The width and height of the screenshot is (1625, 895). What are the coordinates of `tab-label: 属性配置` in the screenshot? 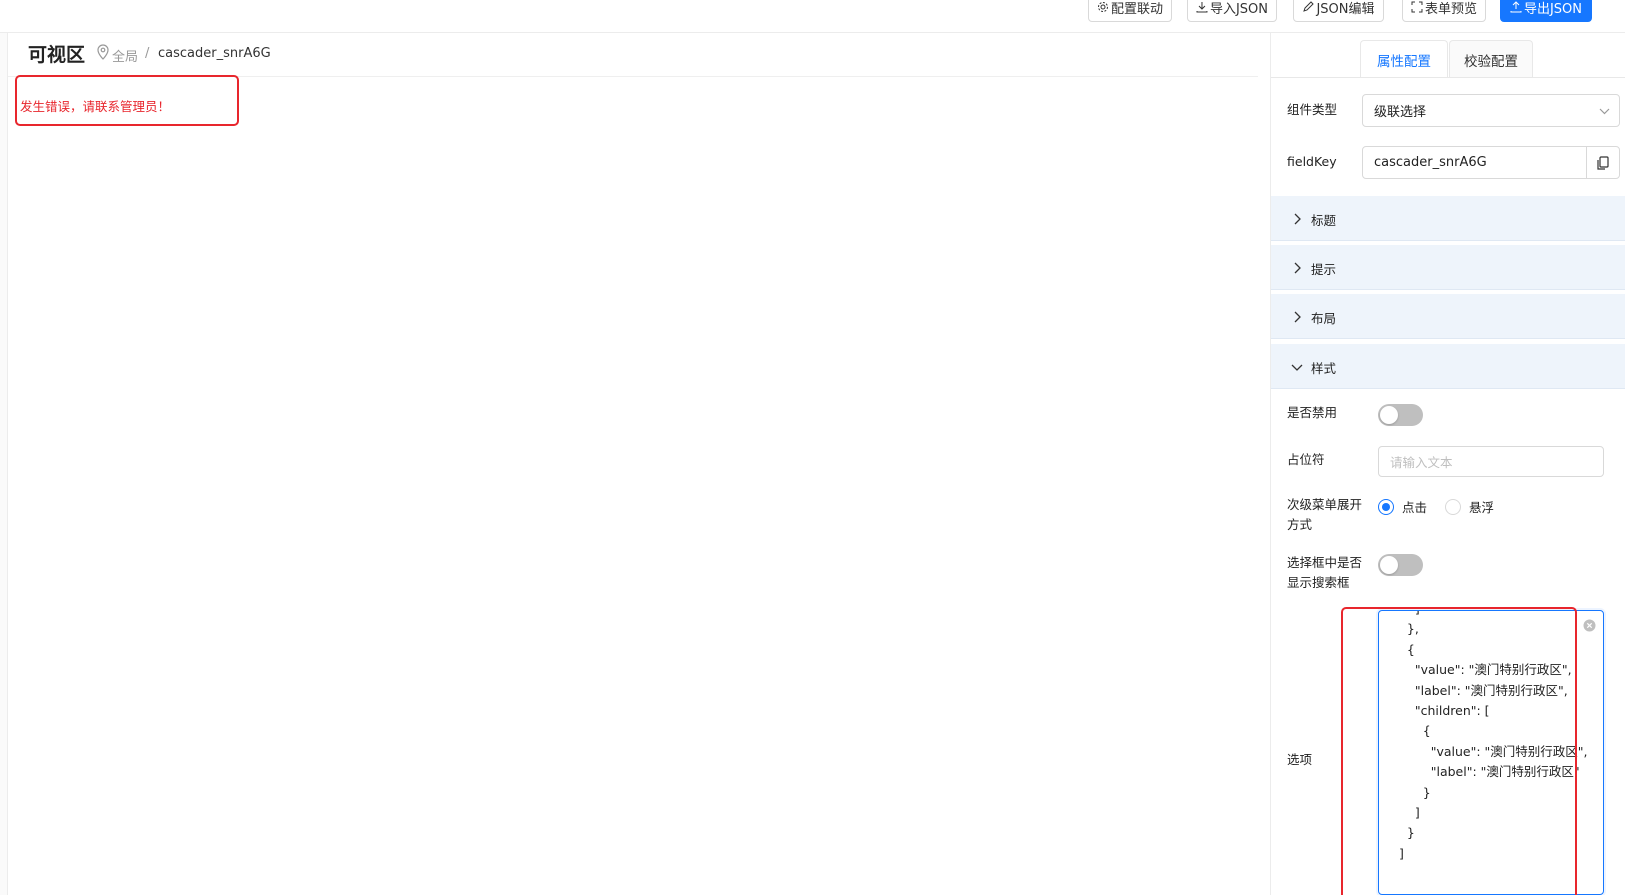 It's located at (1404, 61).